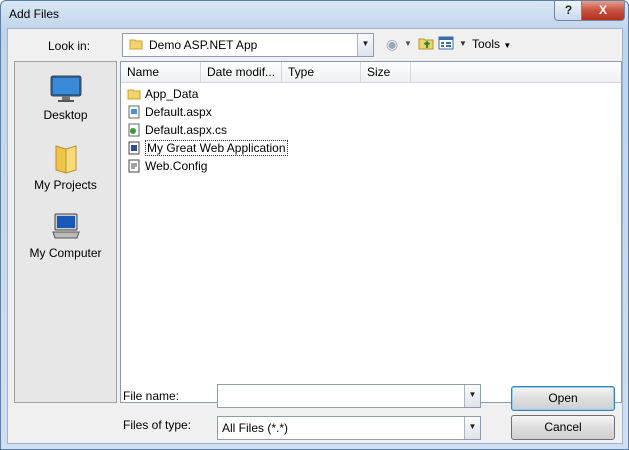  I want to click on views-icon, so click(447, 44).